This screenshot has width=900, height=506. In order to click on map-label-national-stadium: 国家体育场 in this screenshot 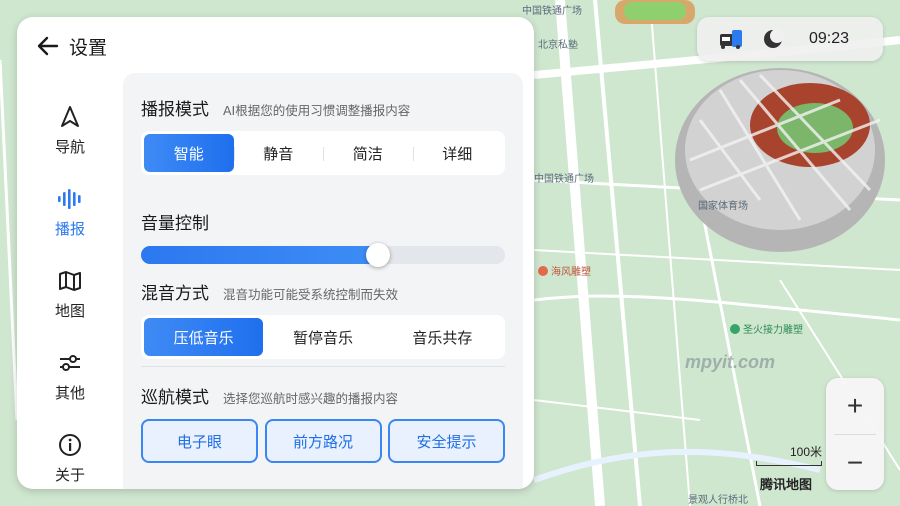, I will do `click(723, 206)`.